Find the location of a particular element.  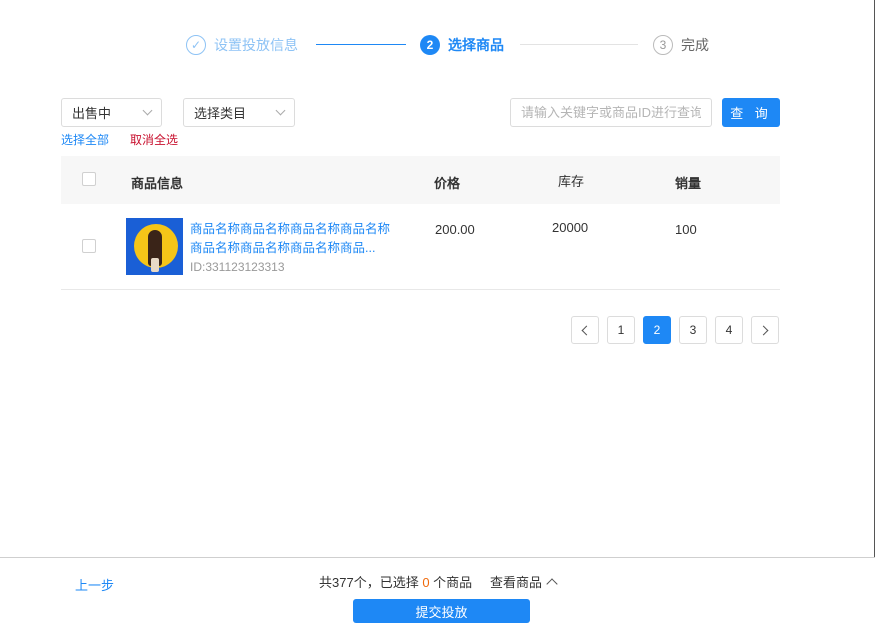

header-product-info: 商品信息 is located at coordinates (157, 183).